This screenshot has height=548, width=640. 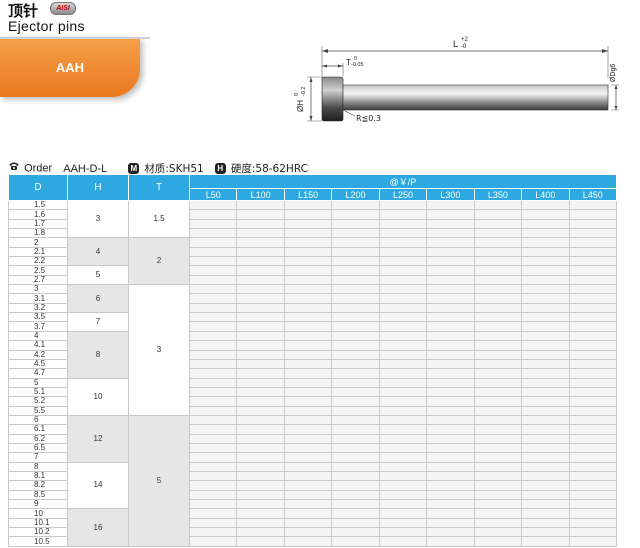 I want to click on d-value: 2.7, so click(x=38, y=280).